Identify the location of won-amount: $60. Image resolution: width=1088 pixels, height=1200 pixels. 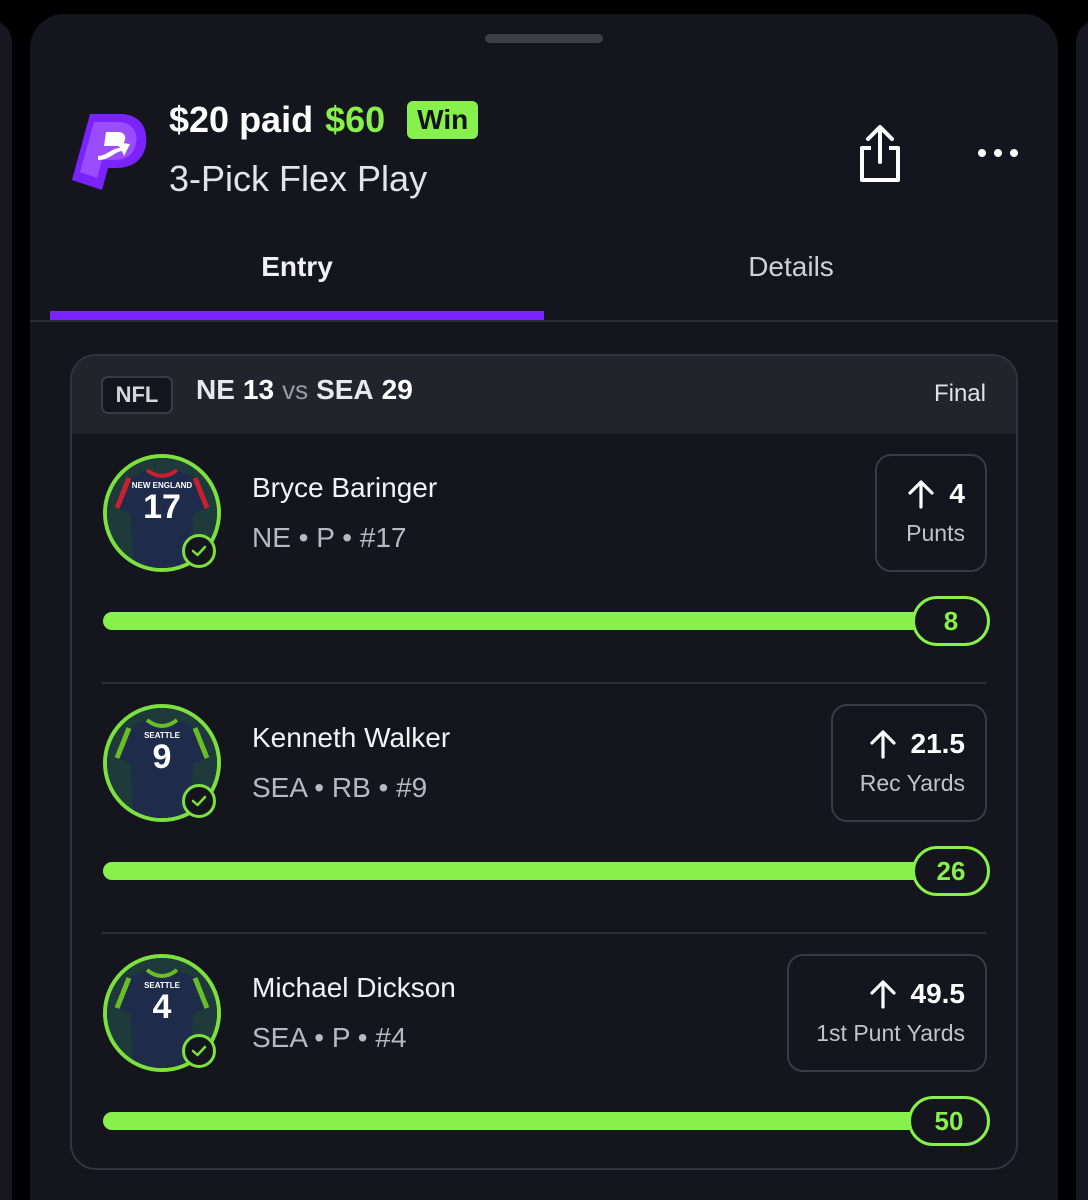
(355, 119).